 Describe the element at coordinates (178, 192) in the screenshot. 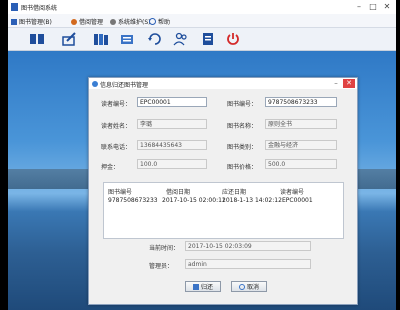

I see `table-header: 借阅日期` at that location.